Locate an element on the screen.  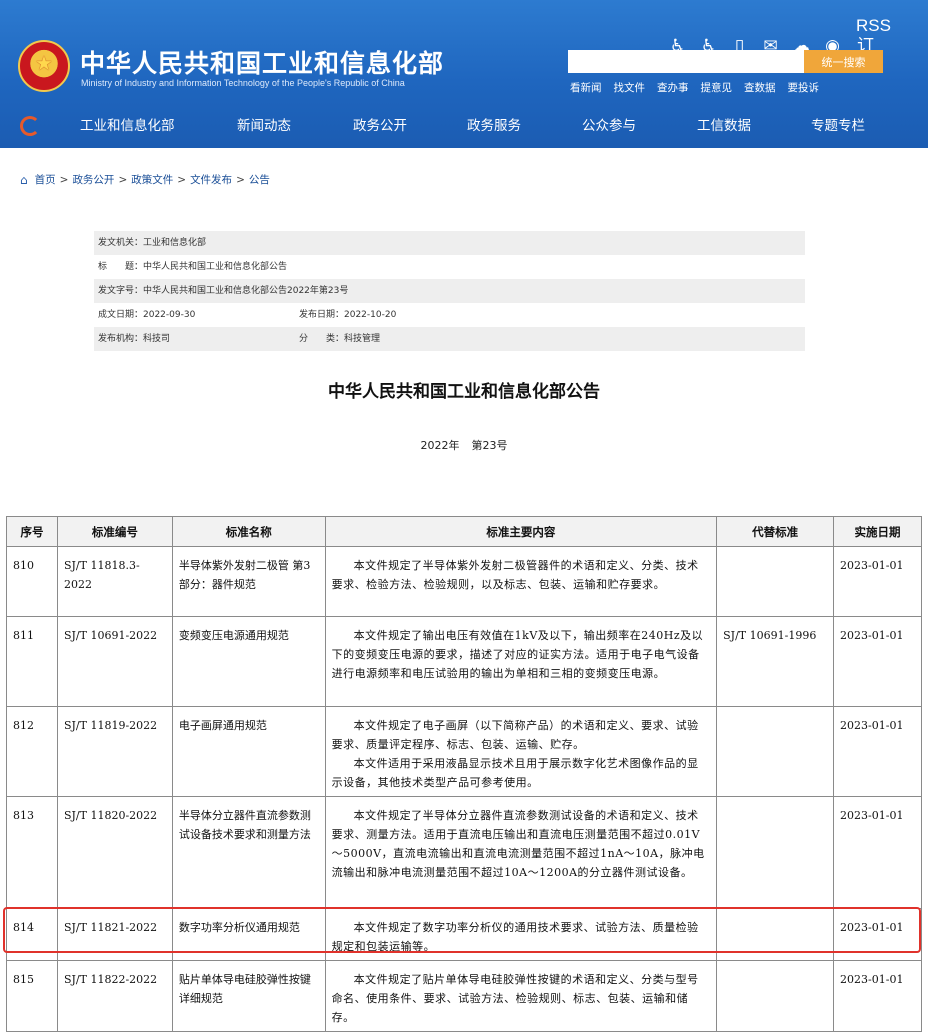
nav-item-topics: 专题专栏 is located at coordinates (838, 124).